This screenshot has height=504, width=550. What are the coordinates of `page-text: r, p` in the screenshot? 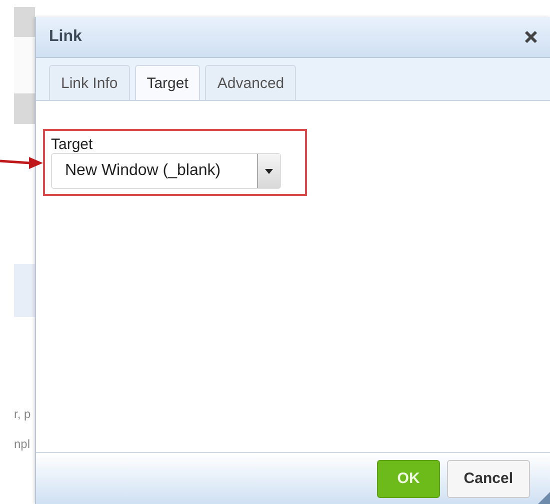 It's located at (23, 414).